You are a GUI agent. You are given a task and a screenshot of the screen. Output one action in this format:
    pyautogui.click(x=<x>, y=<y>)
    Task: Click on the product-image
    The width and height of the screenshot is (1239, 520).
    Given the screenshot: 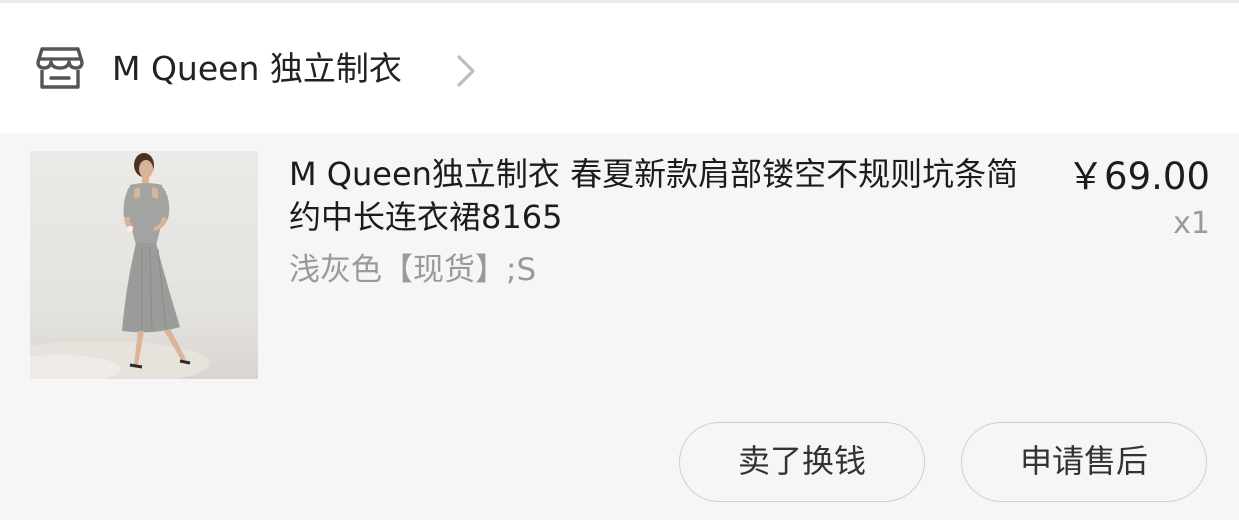 What is the action you would take?
    pyautogui.click(x=144, y=265)
    